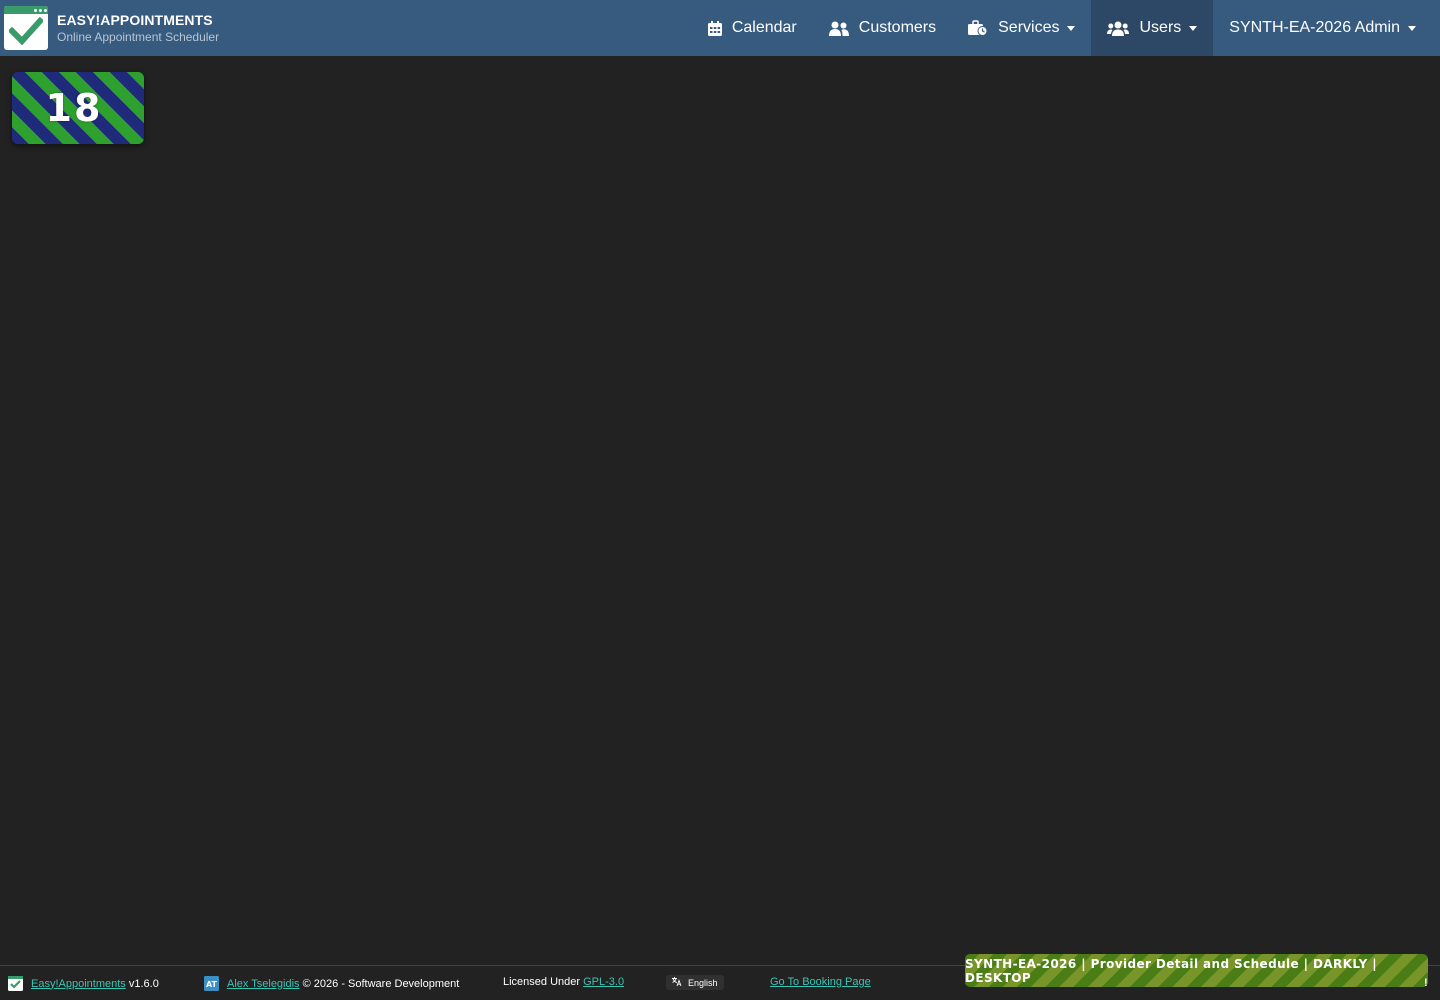  Describe the element at coordinates (15, 983) in the screenshot. I see `app-logo-icon` at that location.